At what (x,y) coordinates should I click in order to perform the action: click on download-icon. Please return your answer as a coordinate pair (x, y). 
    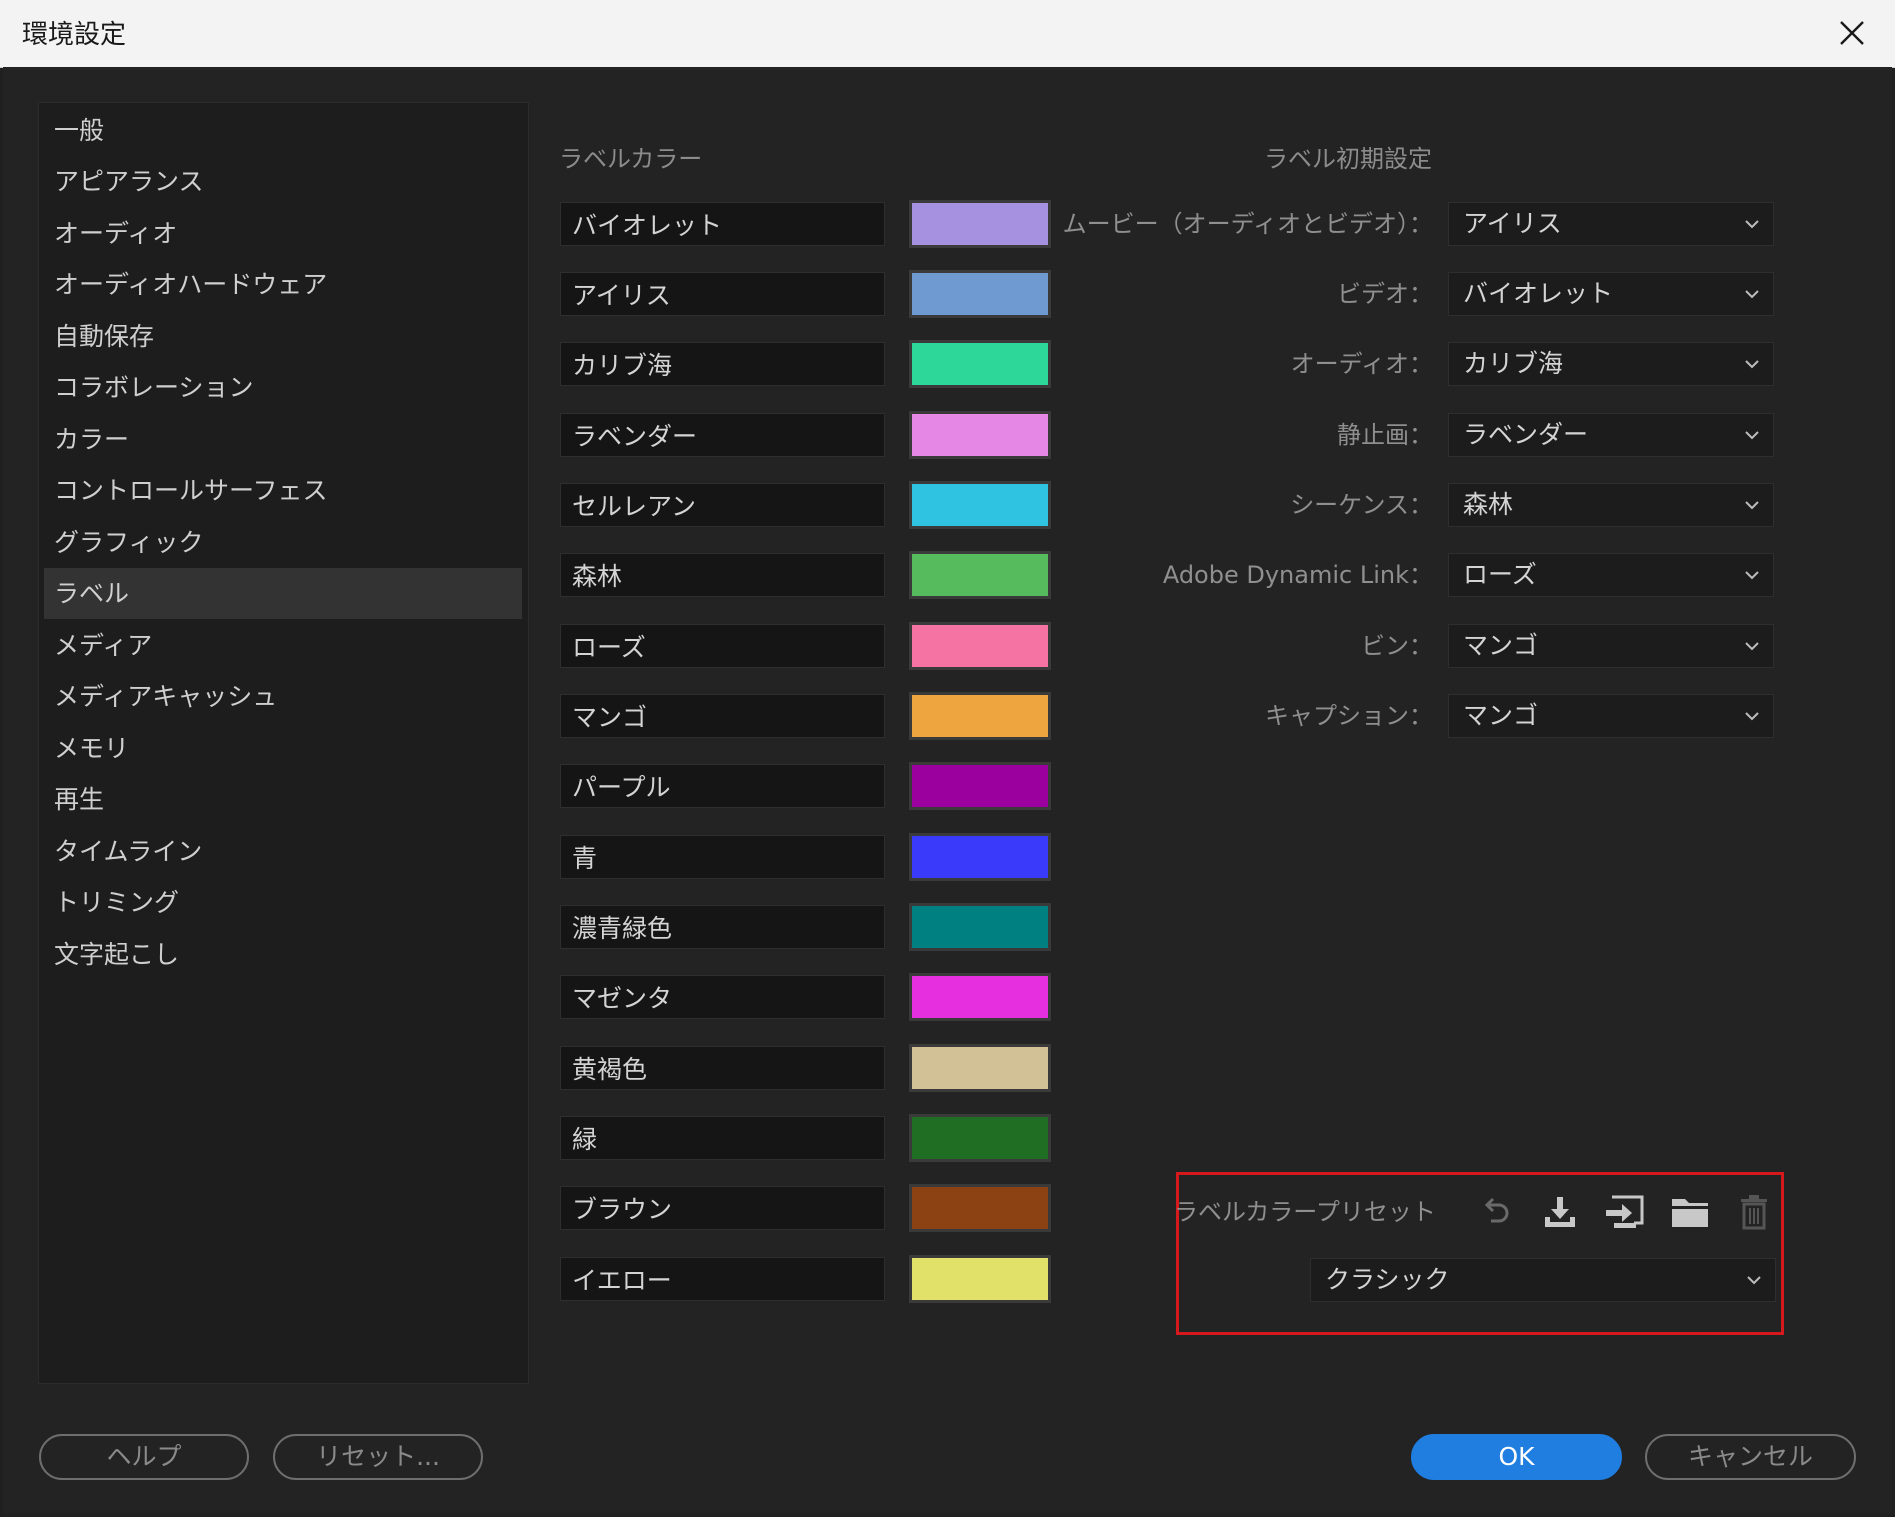
    Looking at the image, I should click on (1560, 1212).